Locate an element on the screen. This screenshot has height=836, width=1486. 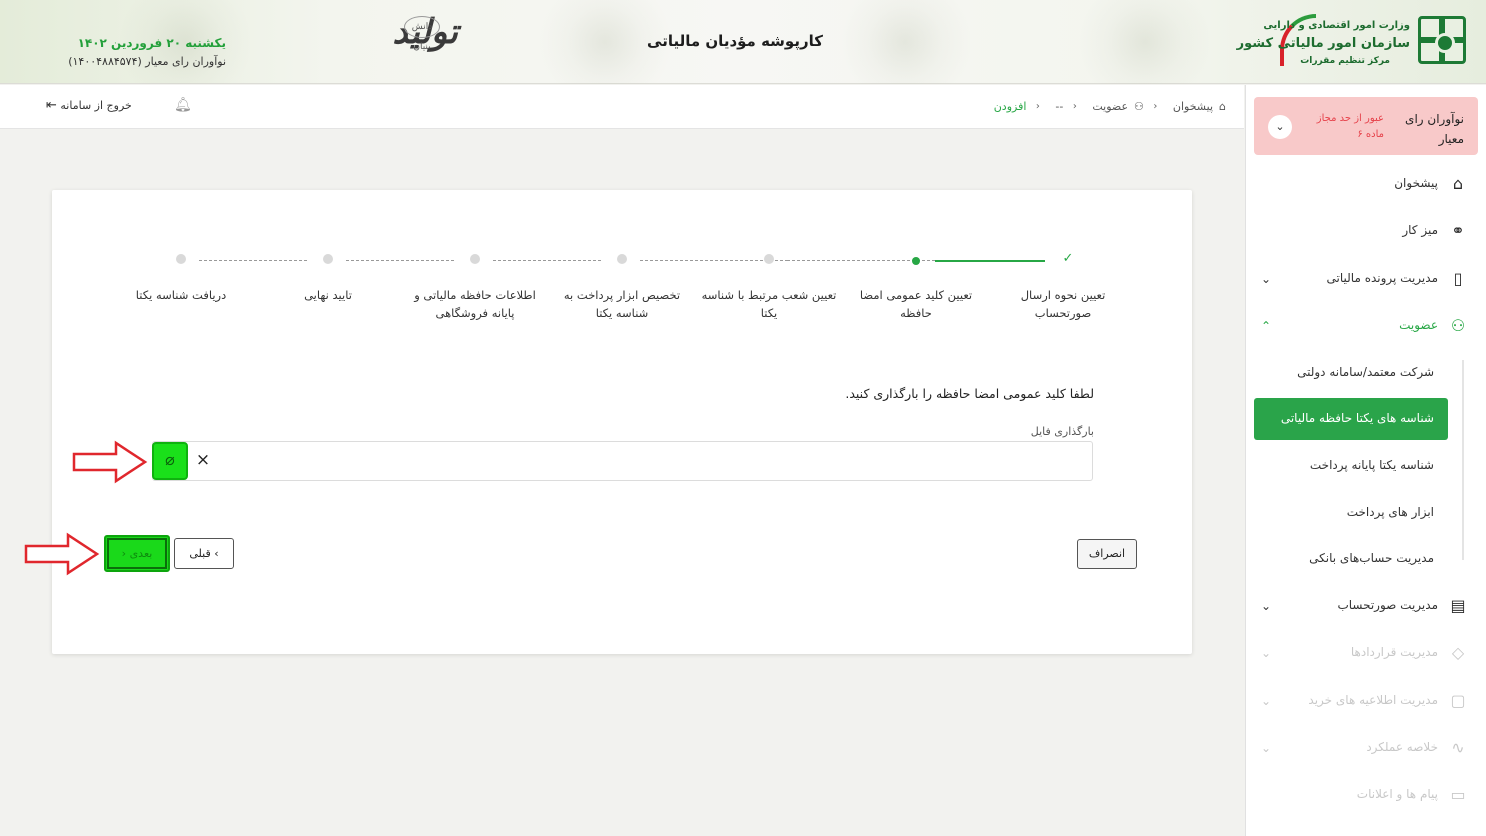
file-icon: ▯ is located at coordinates (1458, 278).